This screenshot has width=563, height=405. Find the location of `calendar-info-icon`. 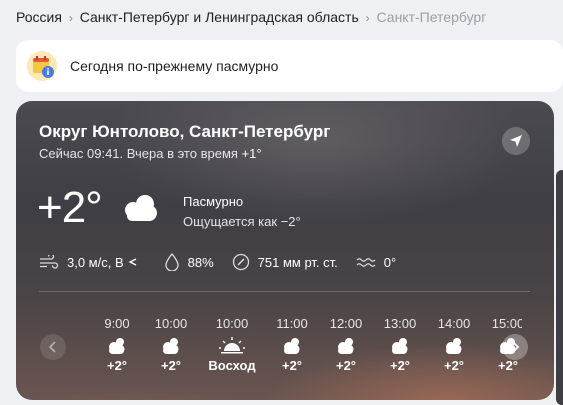

calendar-info-icon is located at coordinates (42, 66).